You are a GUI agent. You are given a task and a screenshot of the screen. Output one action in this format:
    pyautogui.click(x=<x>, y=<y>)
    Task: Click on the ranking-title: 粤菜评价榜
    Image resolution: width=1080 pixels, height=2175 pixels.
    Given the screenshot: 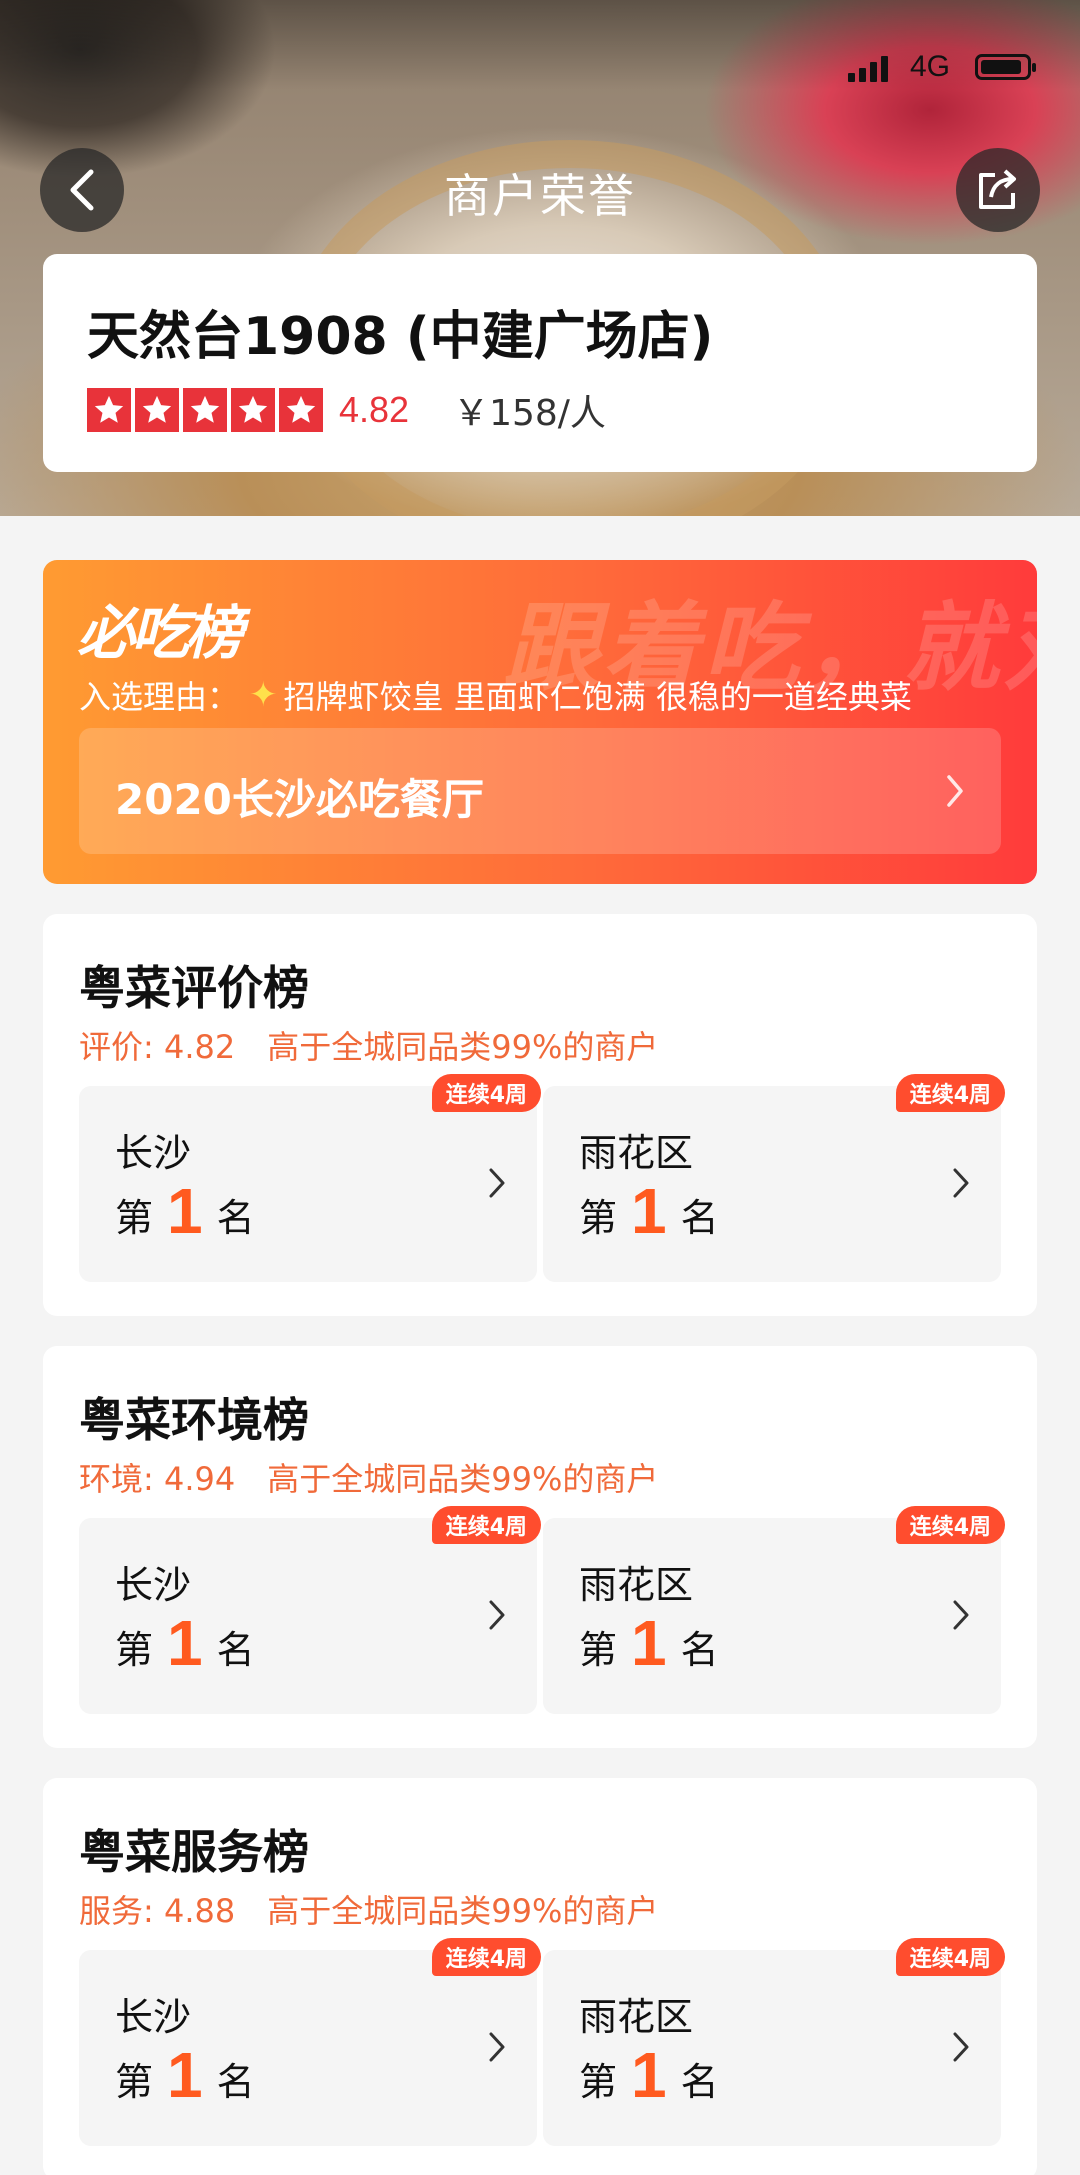 What is the action you would take?
    pyautogui.click(x=194, y=988)
    